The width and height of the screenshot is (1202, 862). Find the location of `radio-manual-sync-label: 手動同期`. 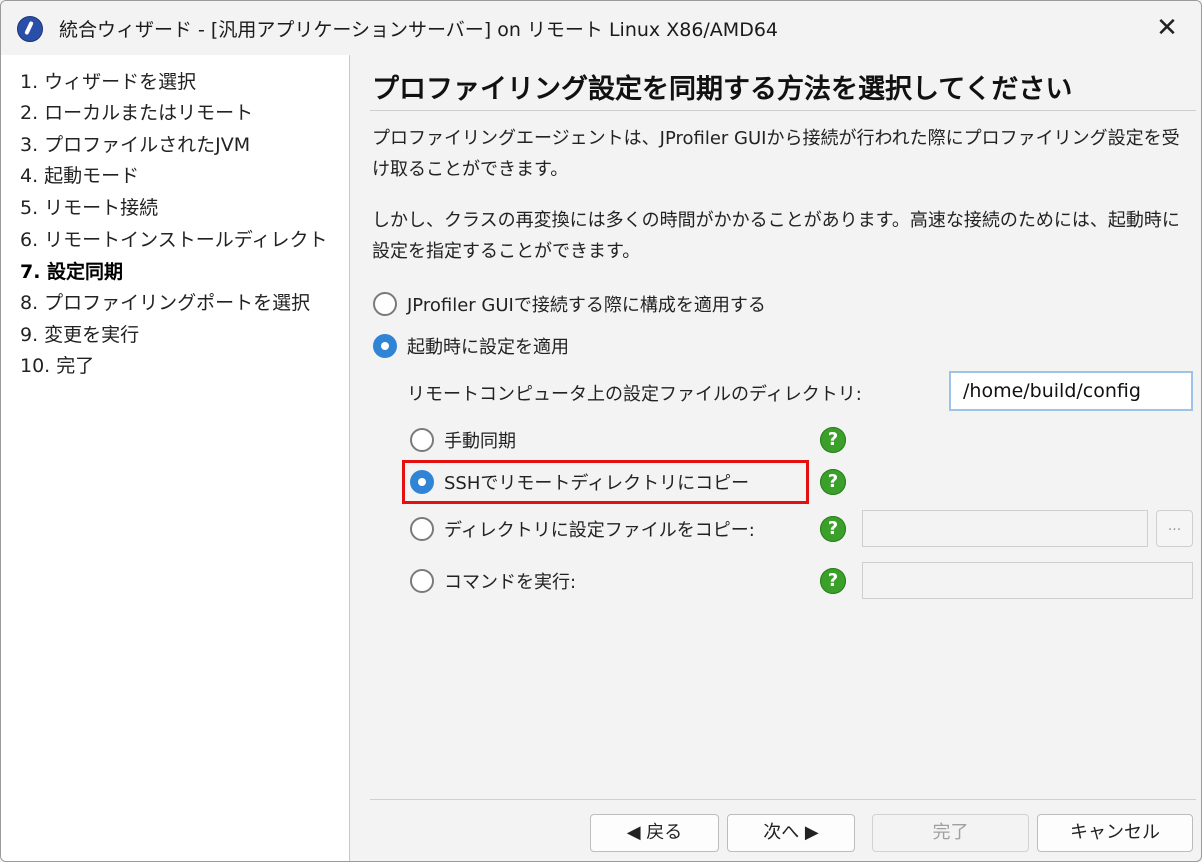

radio-manual-sync-label: 手動同期 is located at coordinates (480, 440).